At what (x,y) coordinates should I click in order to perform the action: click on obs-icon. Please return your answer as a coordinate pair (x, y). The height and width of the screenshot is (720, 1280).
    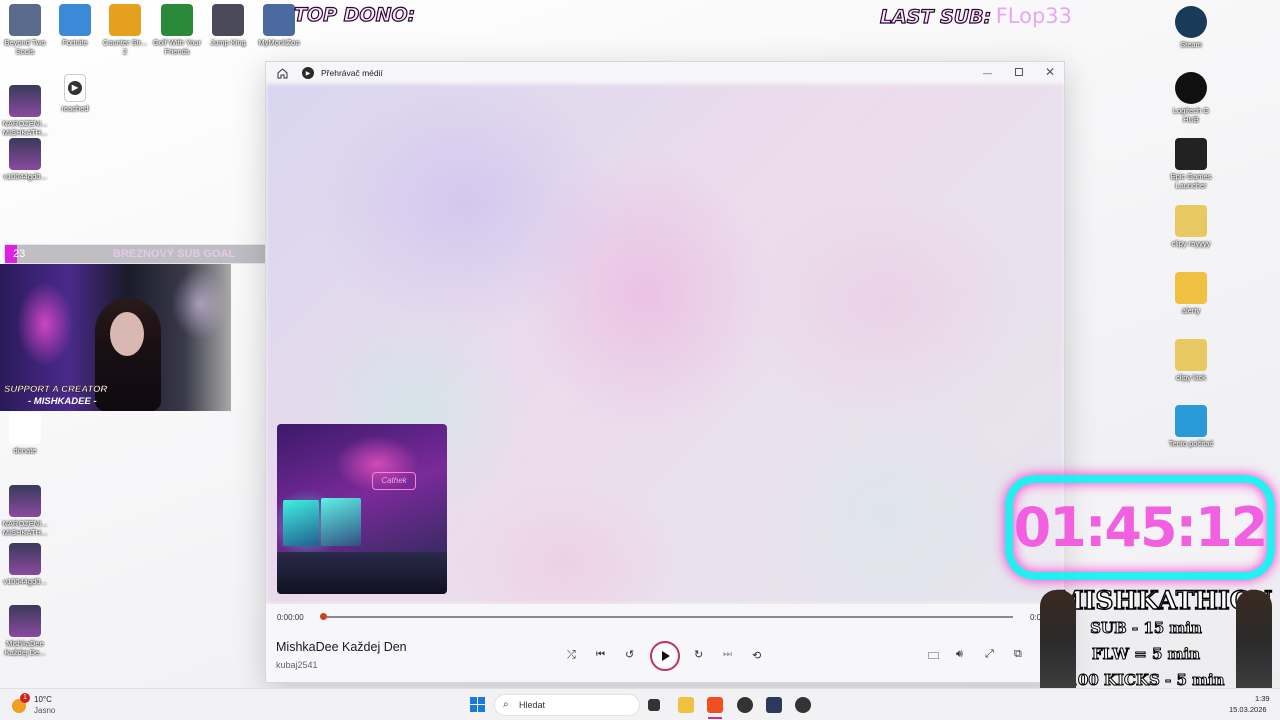
    Looking at the image, I should click on (745, 705).